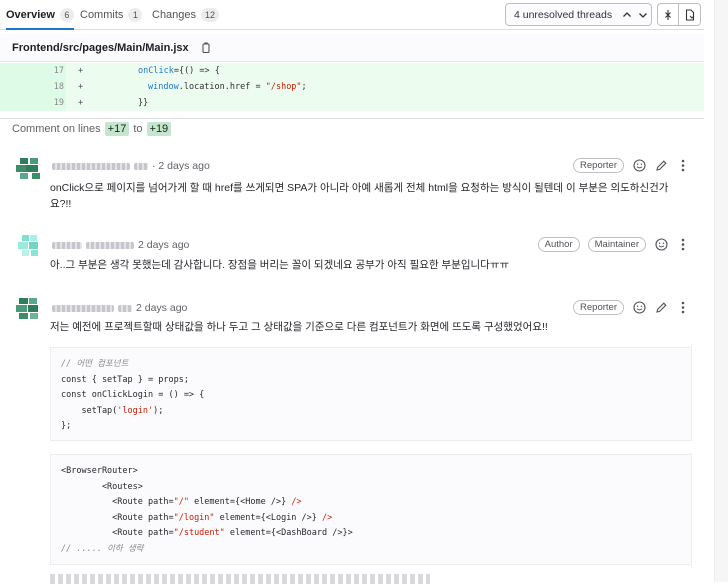 The image size is (728, 584). What do you see at coordinates (352, 115) in the screenshot?
I see `divider` at bounding box center [352, 115].